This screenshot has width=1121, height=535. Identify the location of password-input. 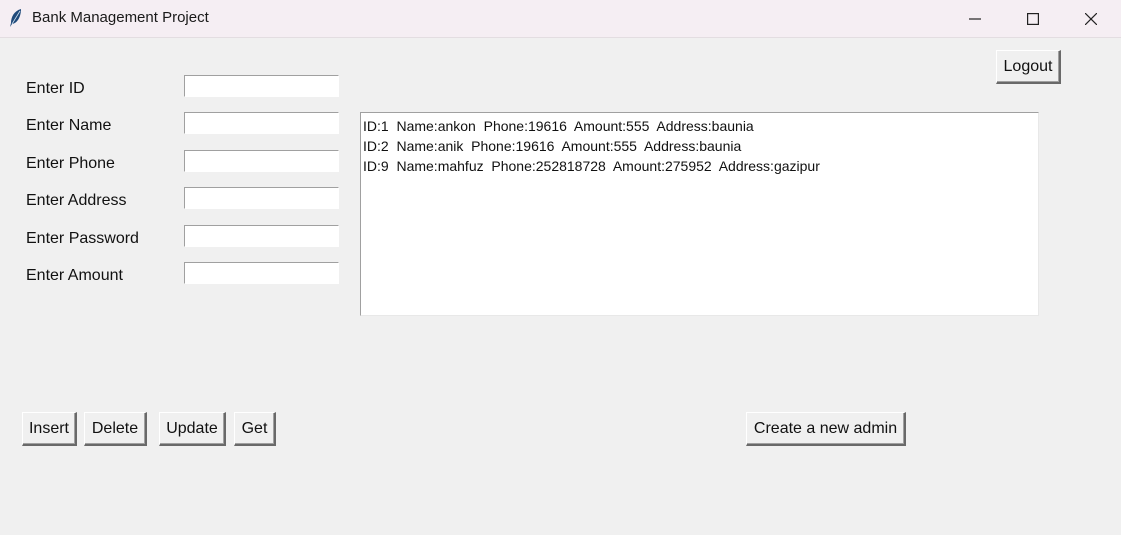
(261, 236).